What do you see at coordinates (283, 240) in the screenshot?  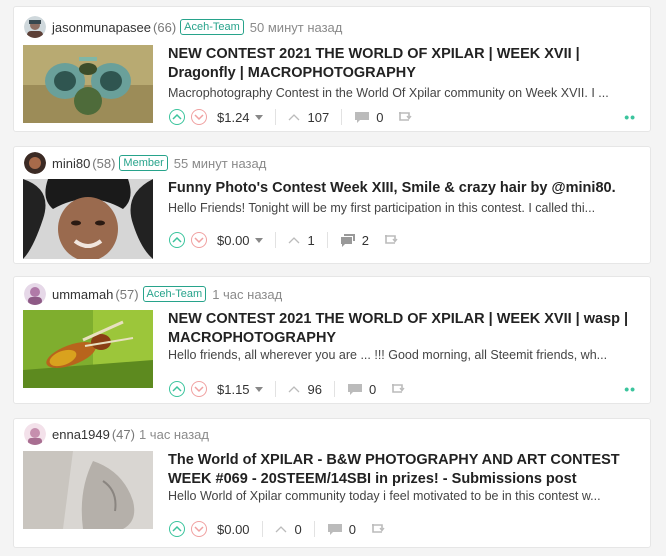 I see `post-footer: $0.00 1 2` at bounding box center [283, 240].